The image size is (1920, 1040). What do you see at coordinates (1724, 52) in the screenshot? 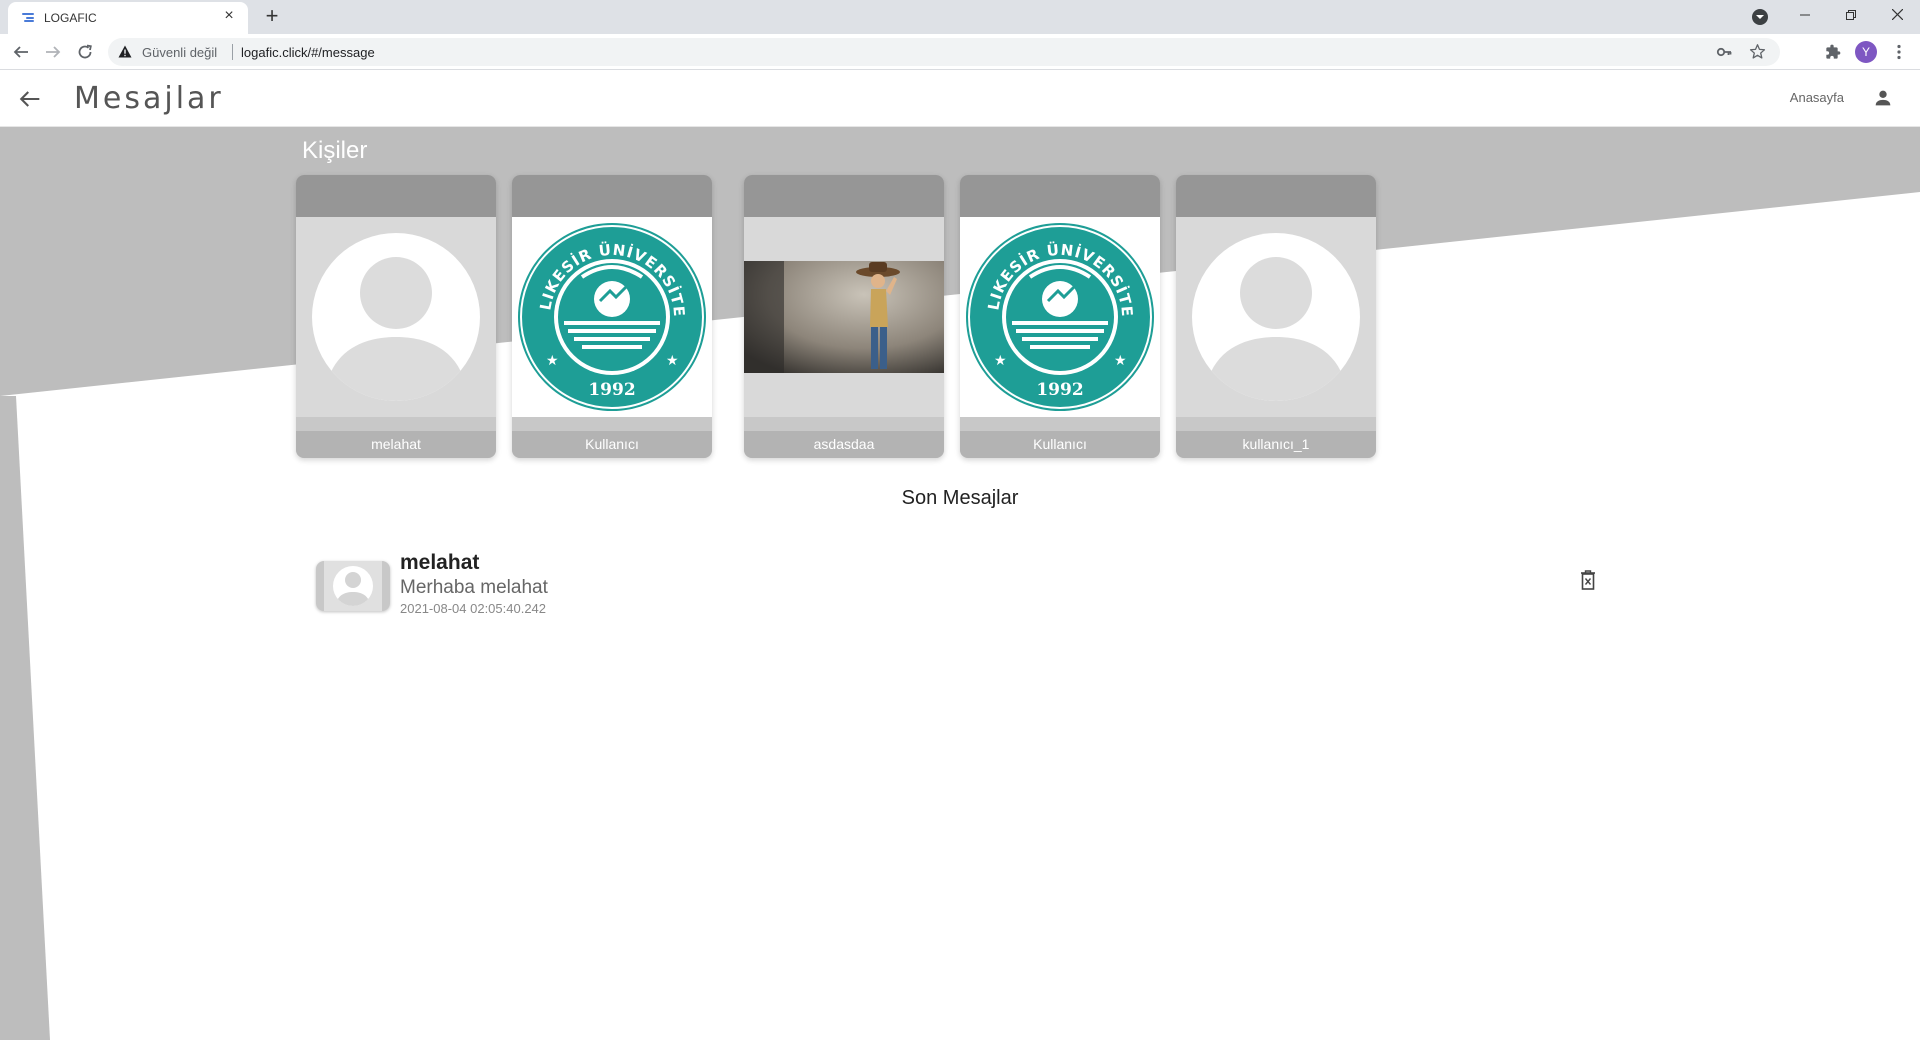
I see `key-icon` at bounding box center [1724, 52].